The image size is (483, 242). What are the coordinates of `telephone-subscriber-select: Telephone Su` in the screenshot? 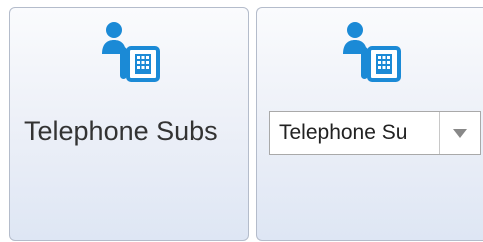 It's located at (375, 133).